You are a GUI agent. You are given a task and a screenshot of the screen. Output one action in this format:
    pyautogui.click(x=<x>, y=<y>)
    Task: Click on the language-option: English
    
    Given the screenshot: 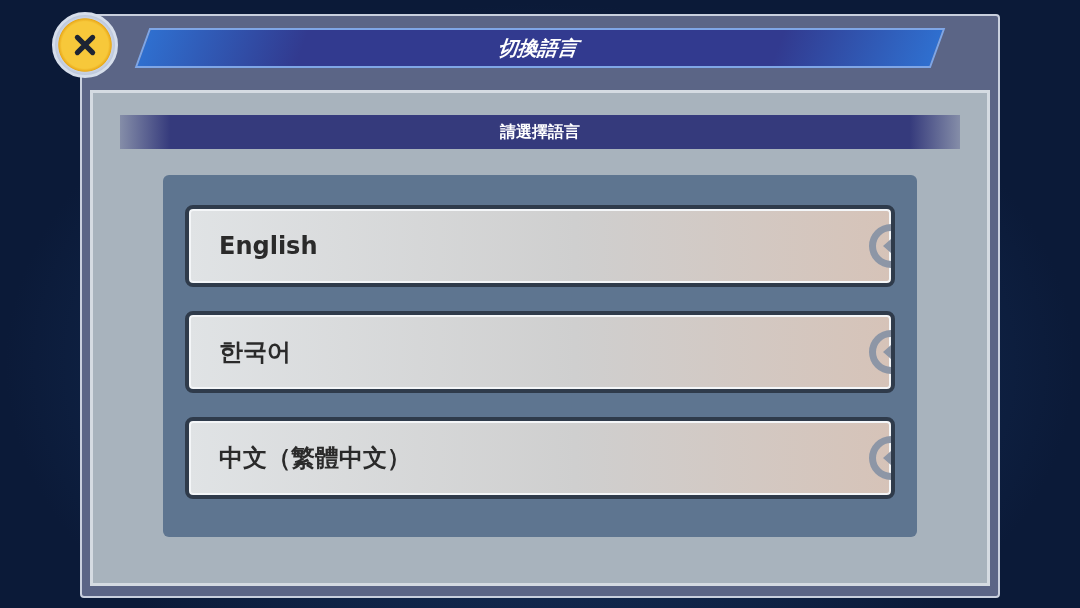 What is the action you would take?
    pyautogui.click(x=540, y=246)
    